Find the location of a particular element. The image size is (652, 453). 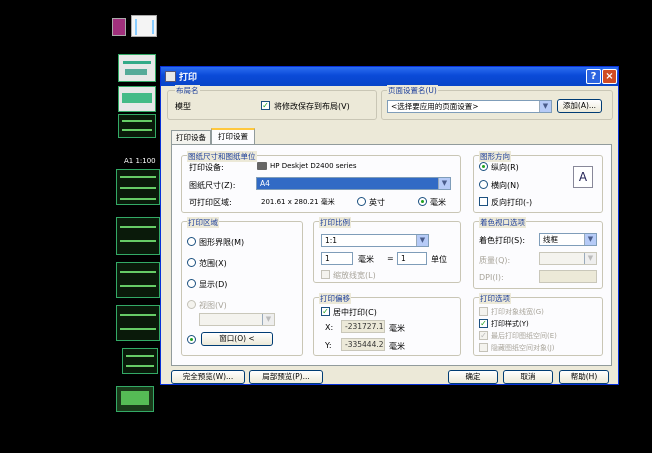

save-to-layout-checkbox: ✓ is located at coordinates (265, 105).